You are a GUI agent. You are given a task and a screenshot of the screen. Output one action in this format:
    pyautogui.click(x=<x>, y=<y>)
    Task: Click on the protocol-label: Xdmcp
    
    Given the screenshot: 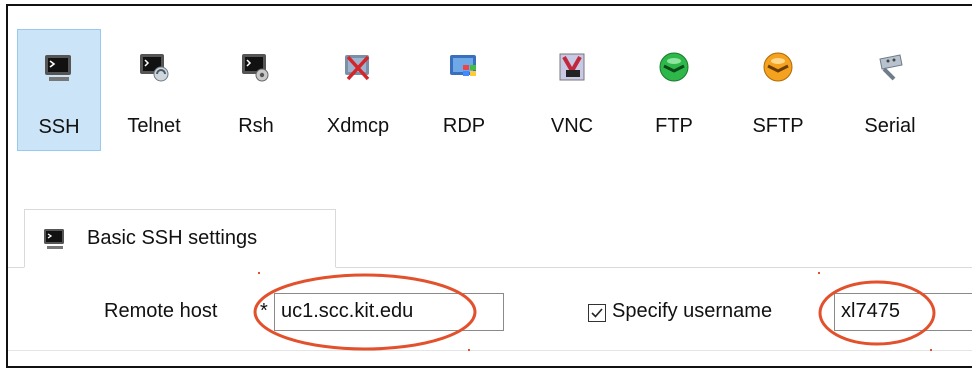 What is the action you would take?
    pyautogui.click(x=358, y=126)
    